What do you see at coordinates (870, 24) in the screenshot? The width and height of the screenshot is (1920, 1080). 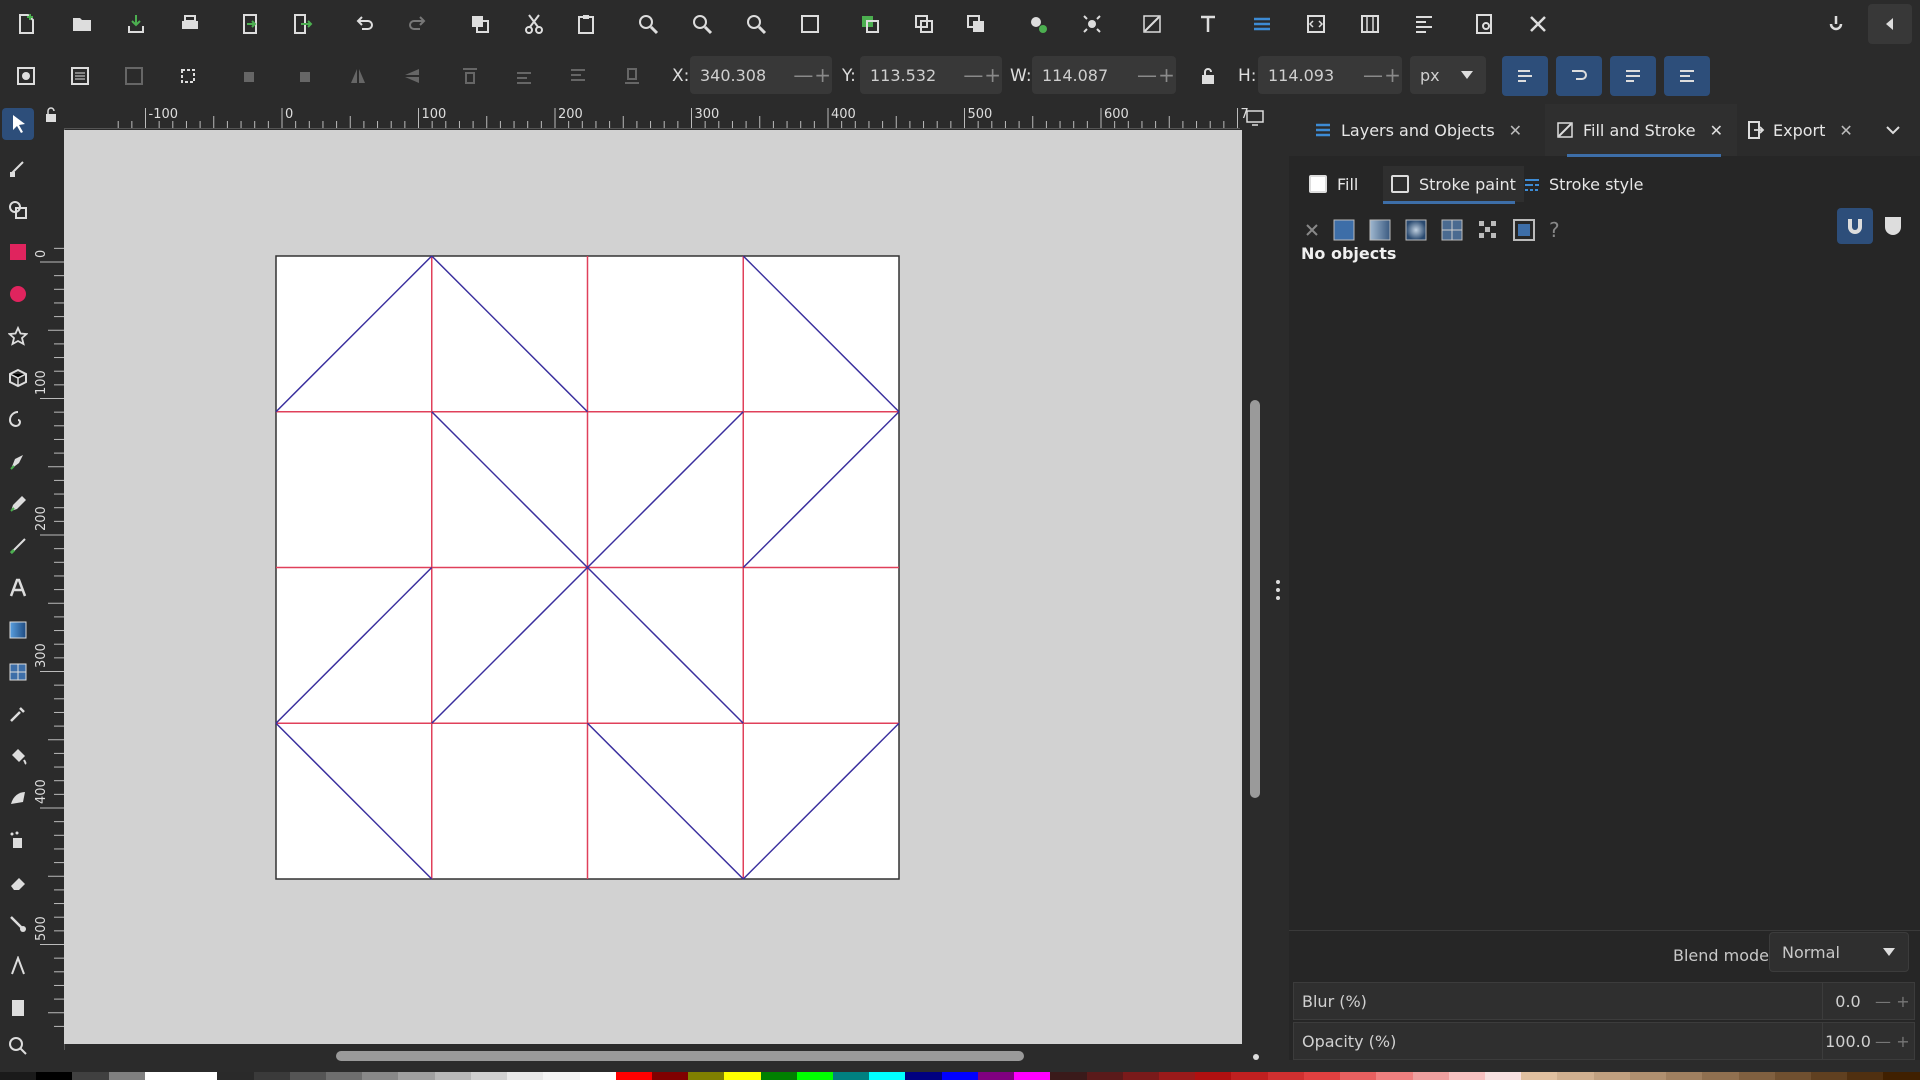 I see `group-icon` at bounding box center [870, 24].